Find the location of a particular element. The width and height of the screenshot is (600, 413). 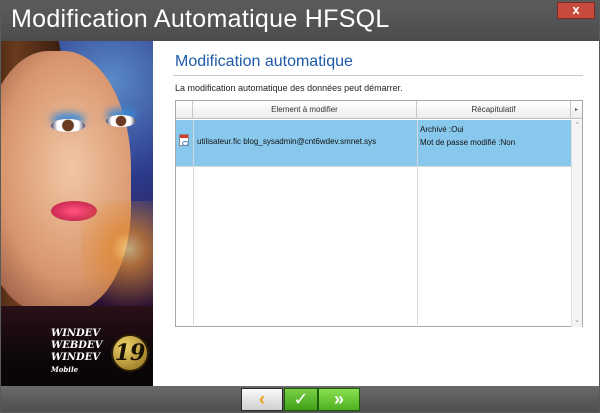

column-scroll-right-icon: ▸ is located at coordinates (576, 110).